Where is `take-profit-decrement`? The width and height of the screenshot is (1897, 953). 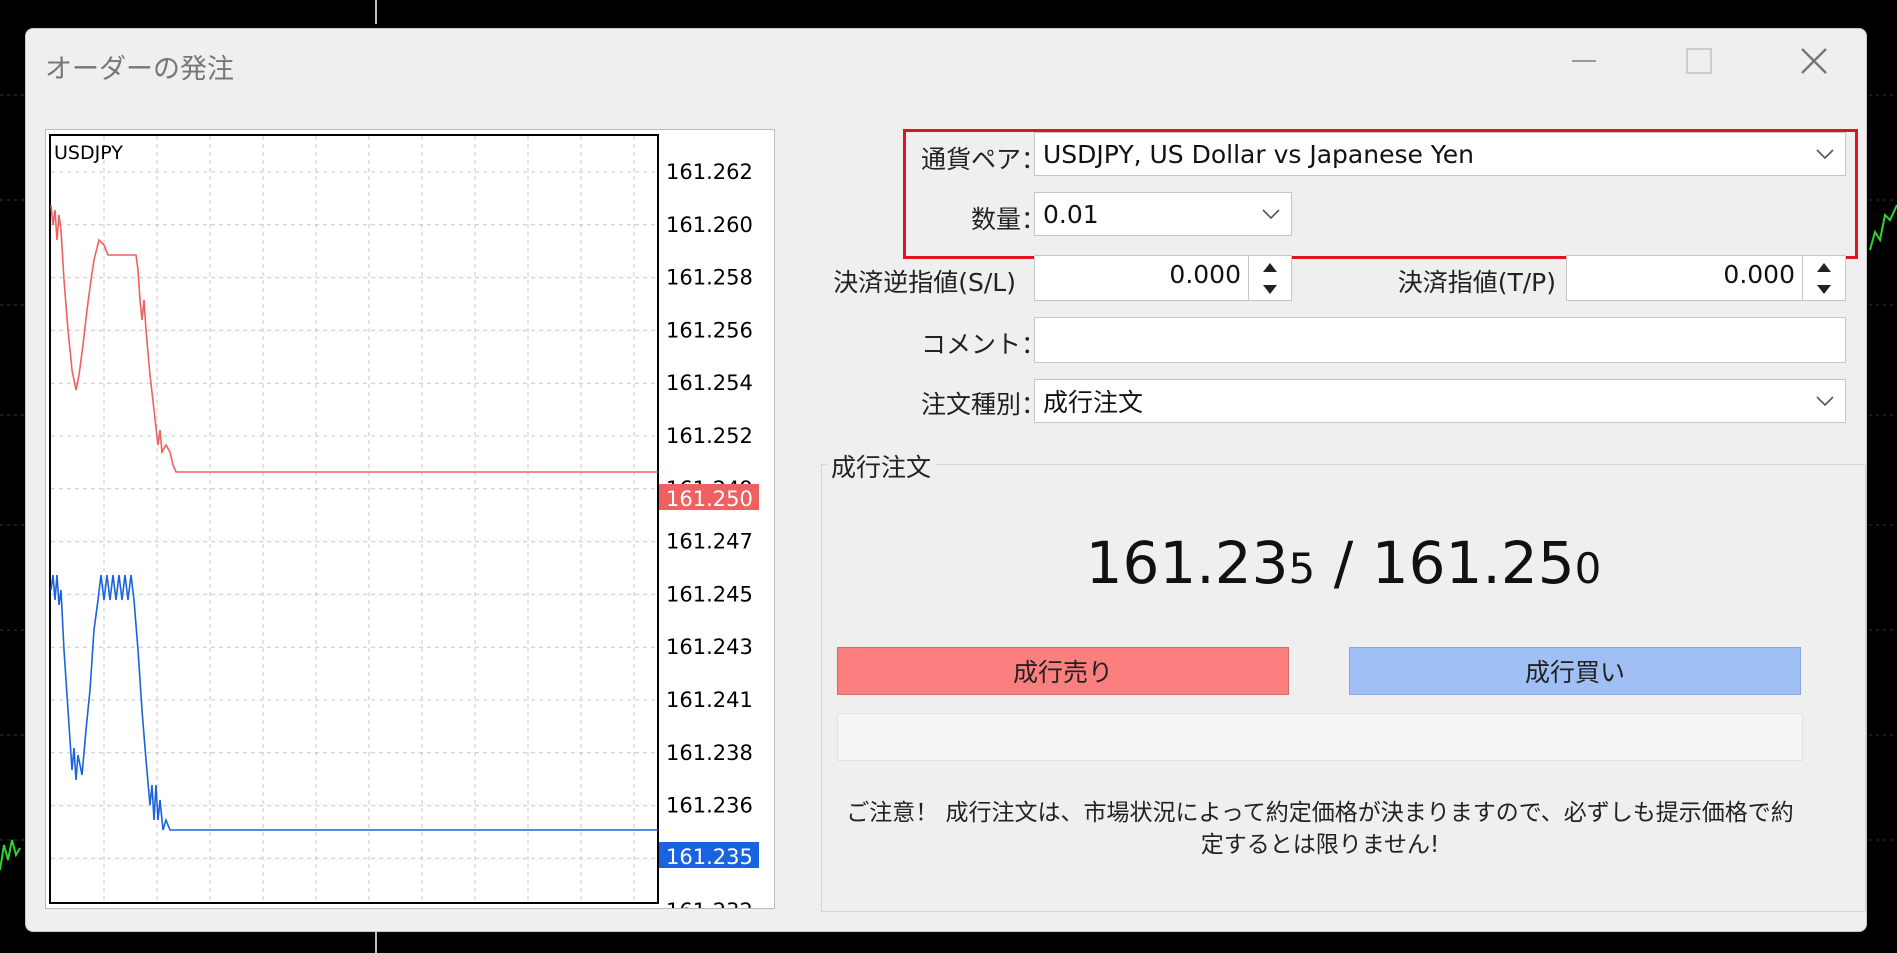
take-profit-decrement is located at coordinates (1824, 289).